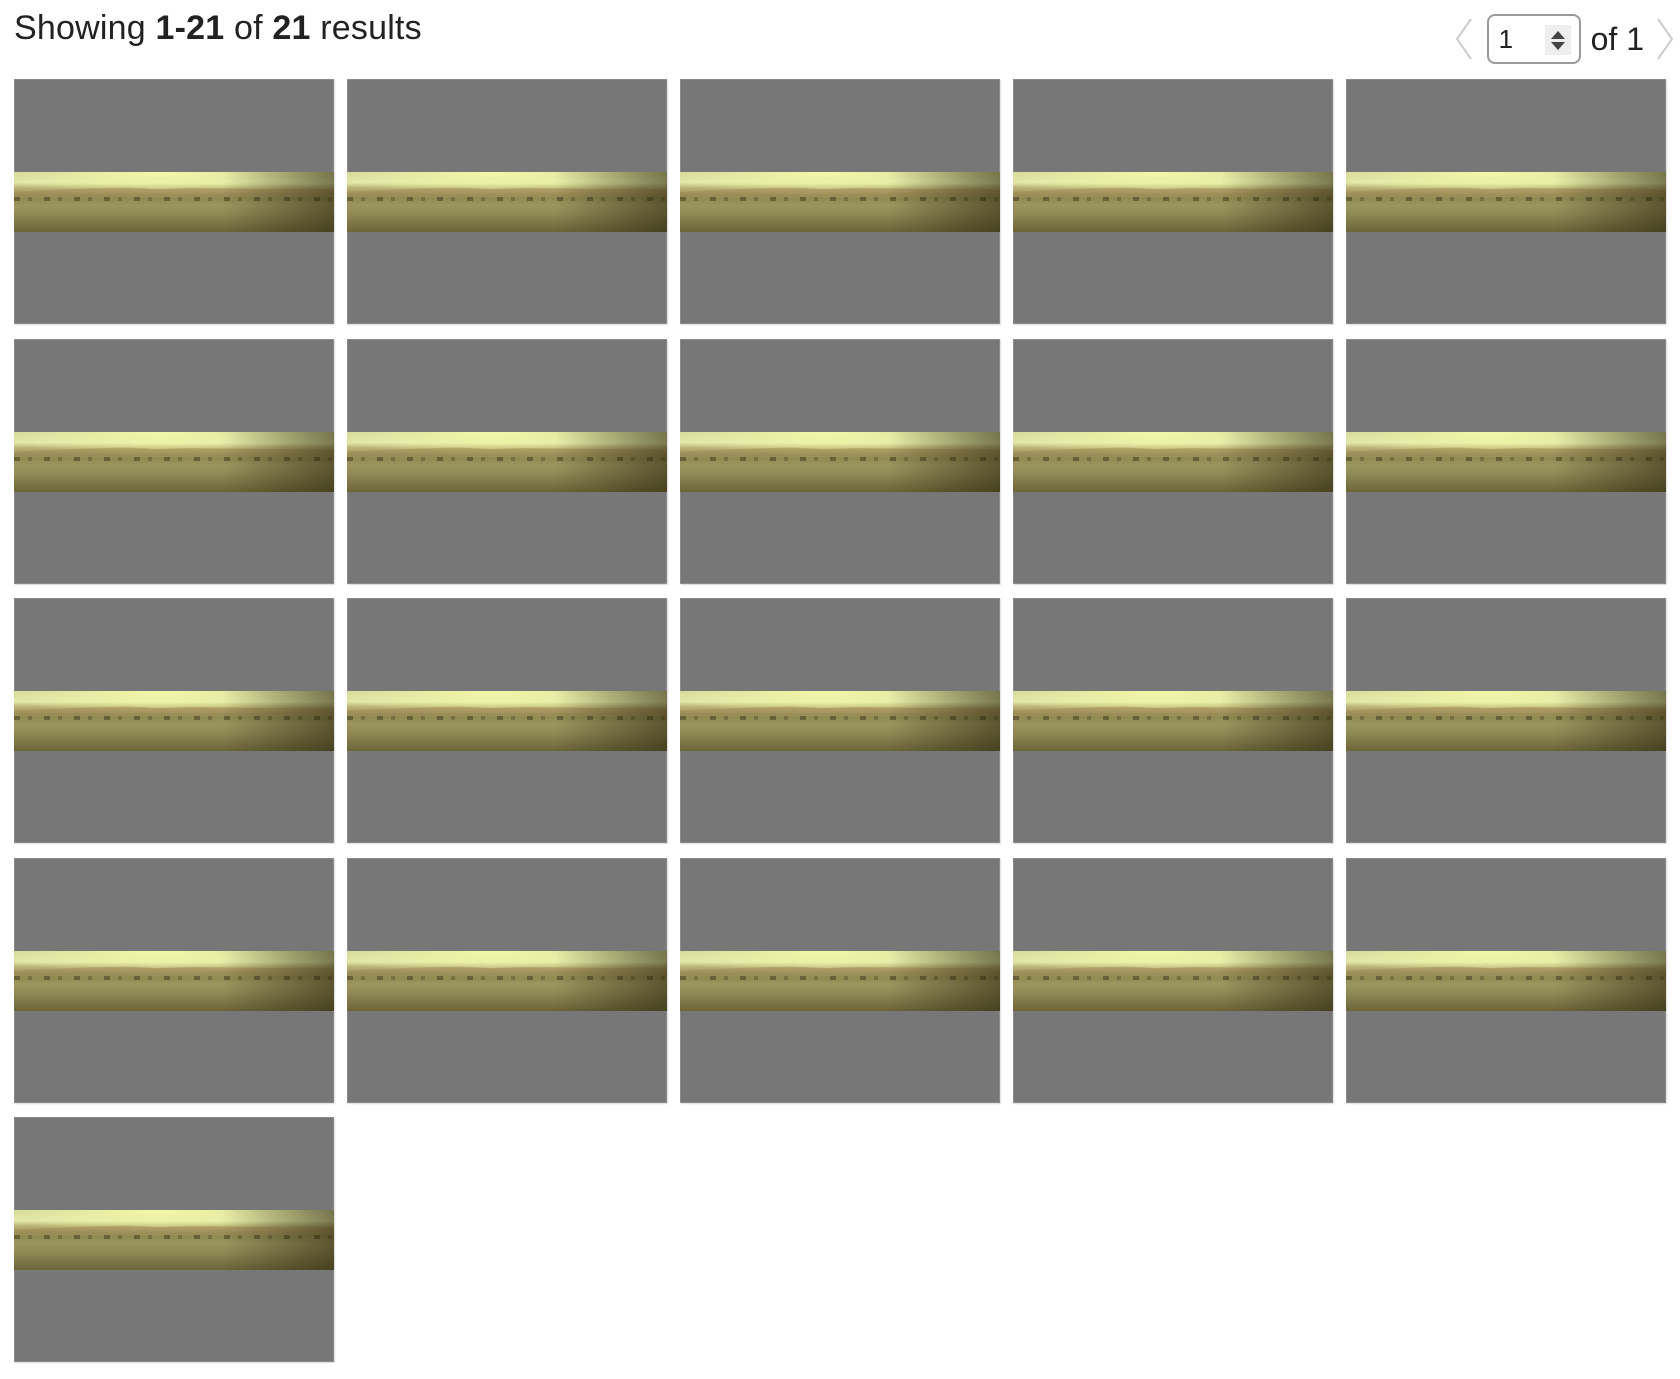 The image size is (1680, 1379). I want to click on results-header: Showing 1-21 of 21 results of 1, so click(840, 35).